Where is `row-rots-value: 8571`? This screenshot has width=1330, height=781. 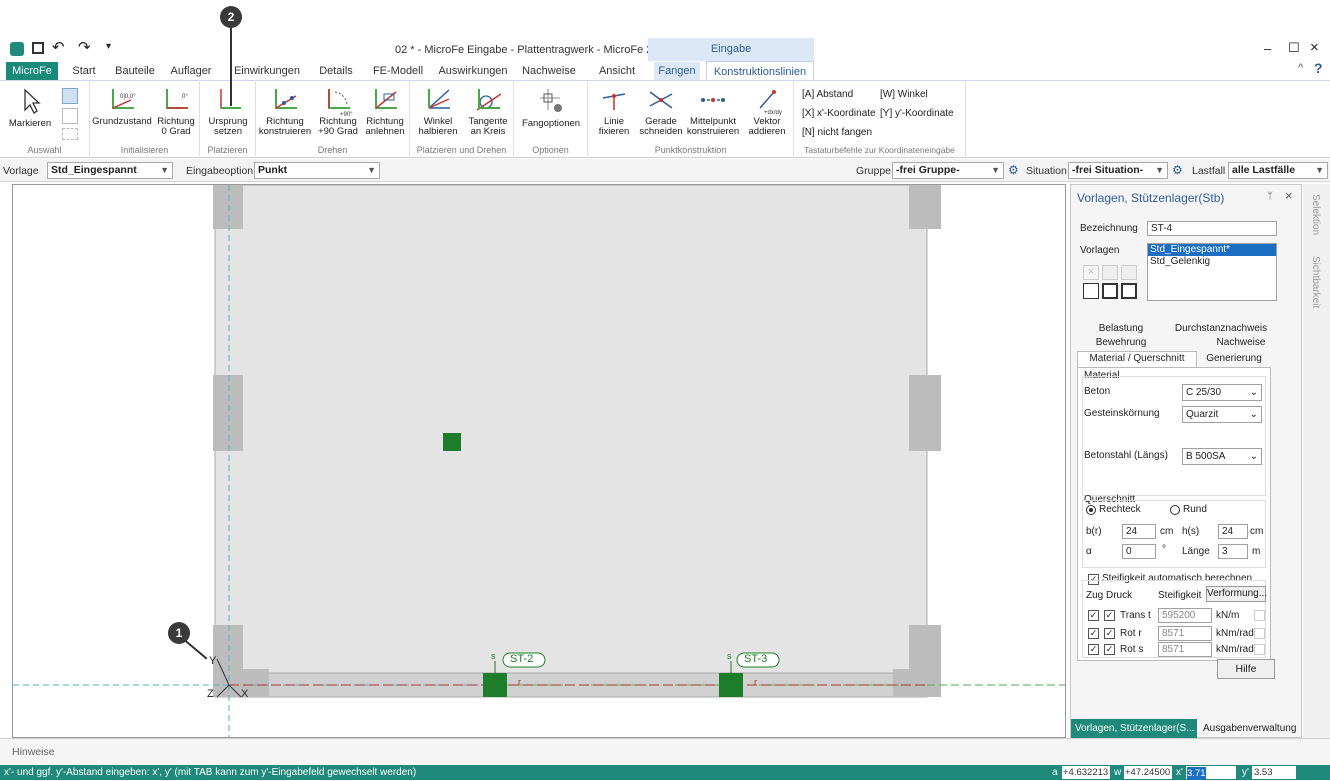
row-rots-value: 8571 is located at coordinates (1185, 649).